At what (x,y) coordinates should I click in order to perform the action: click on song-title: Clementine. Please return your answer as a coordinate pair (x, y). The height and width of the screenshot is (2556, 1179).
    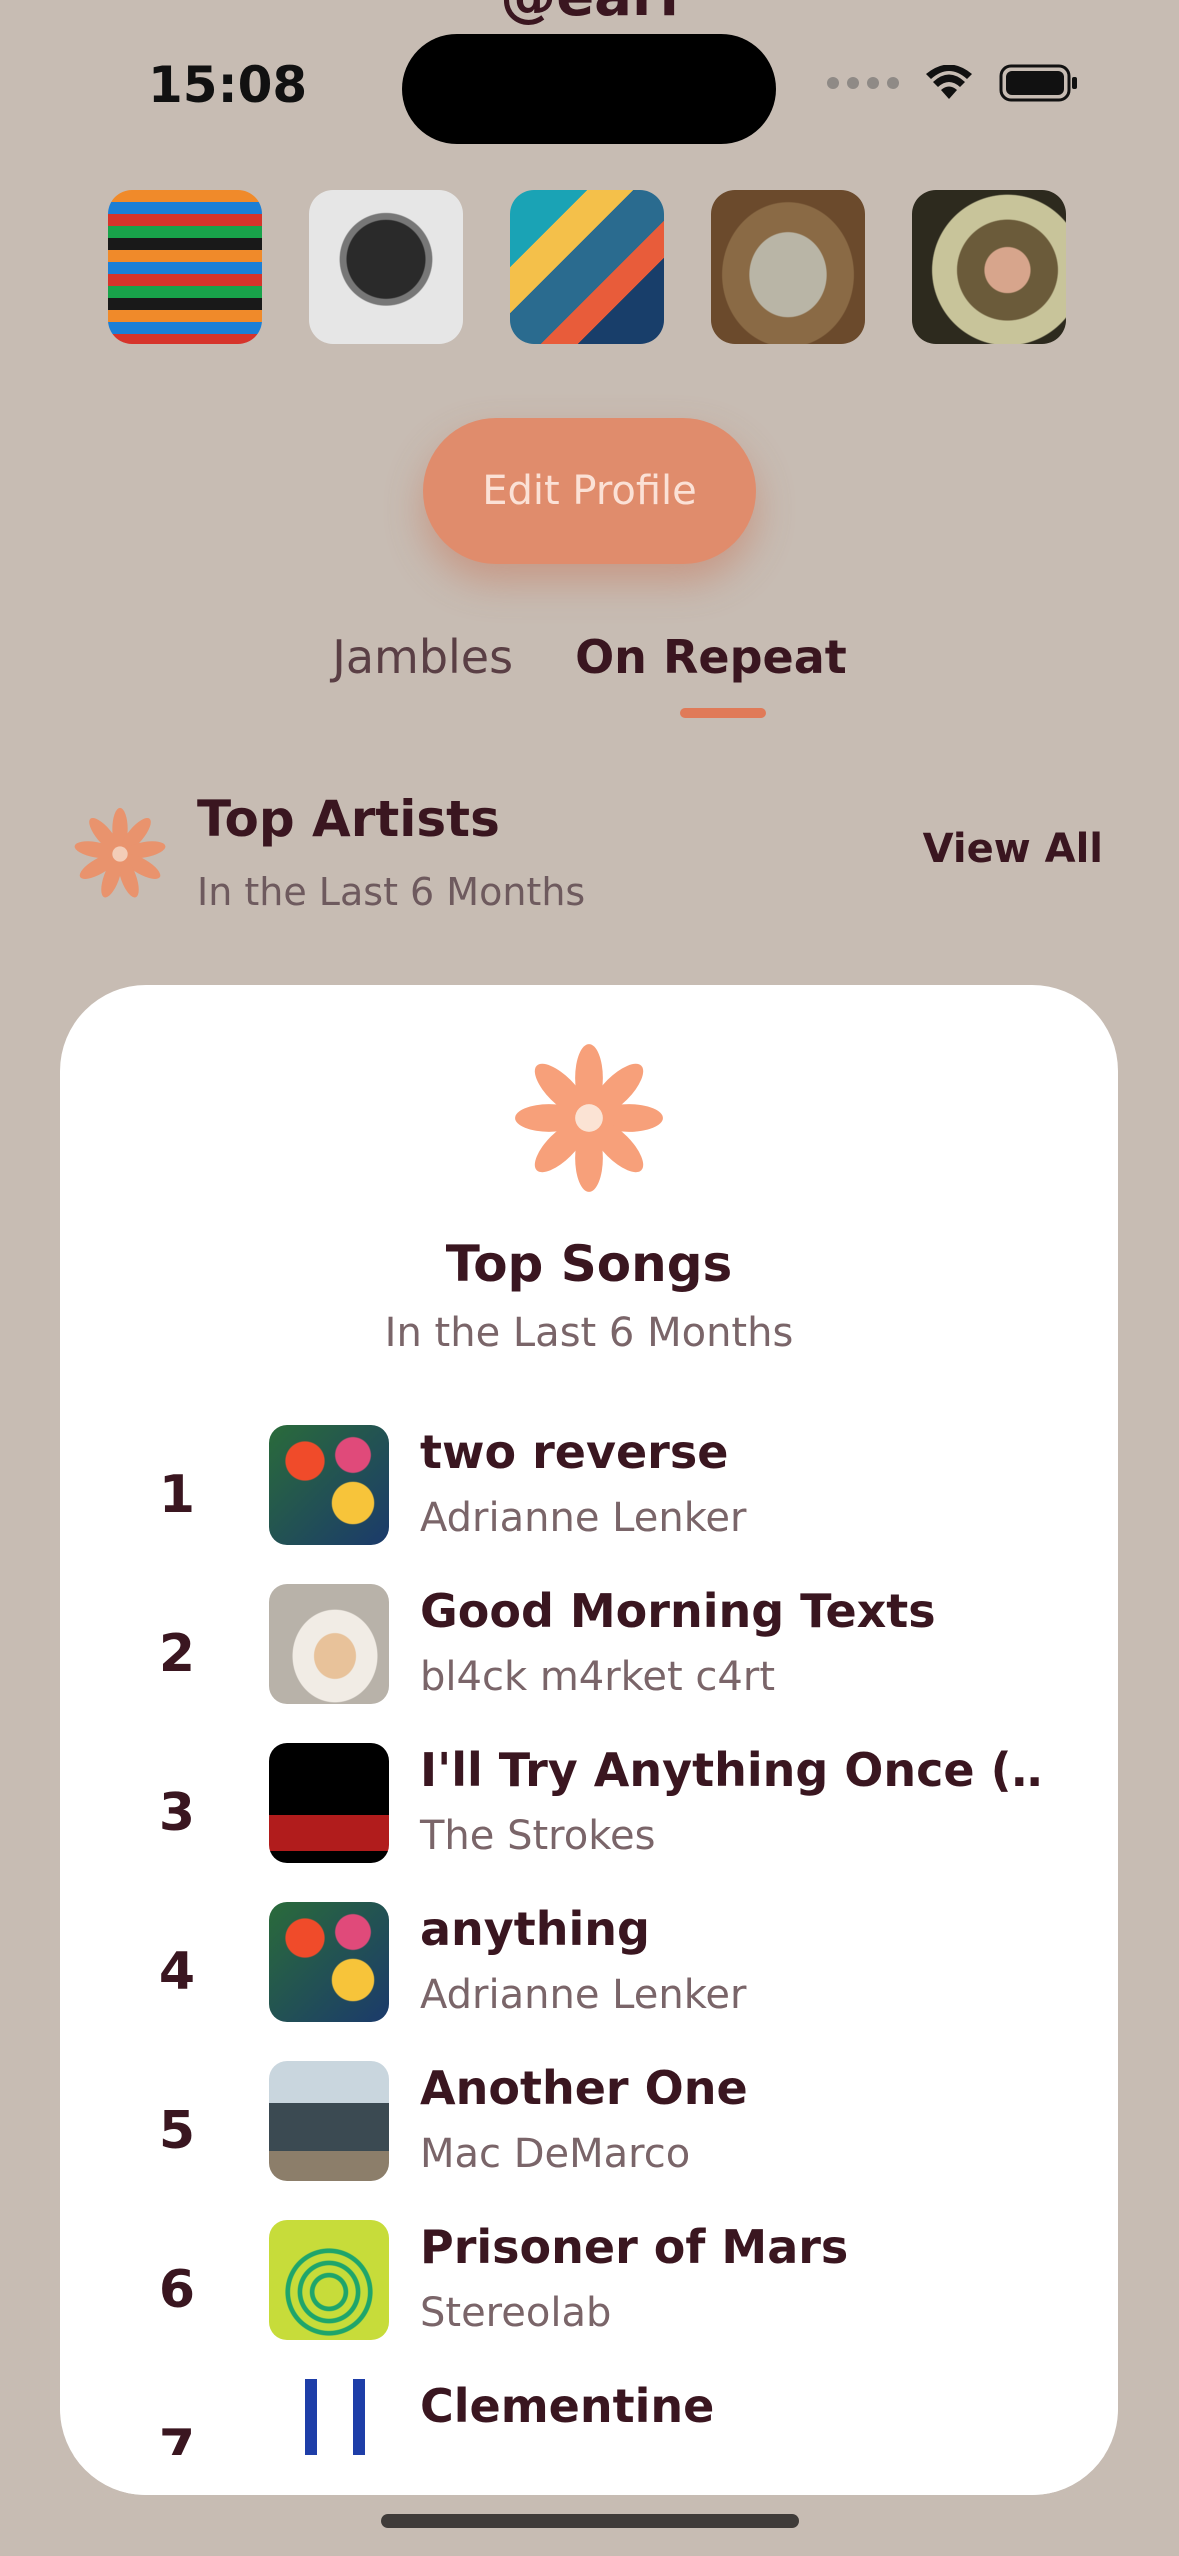
    Looking at the image, I should click on (567, 2406).